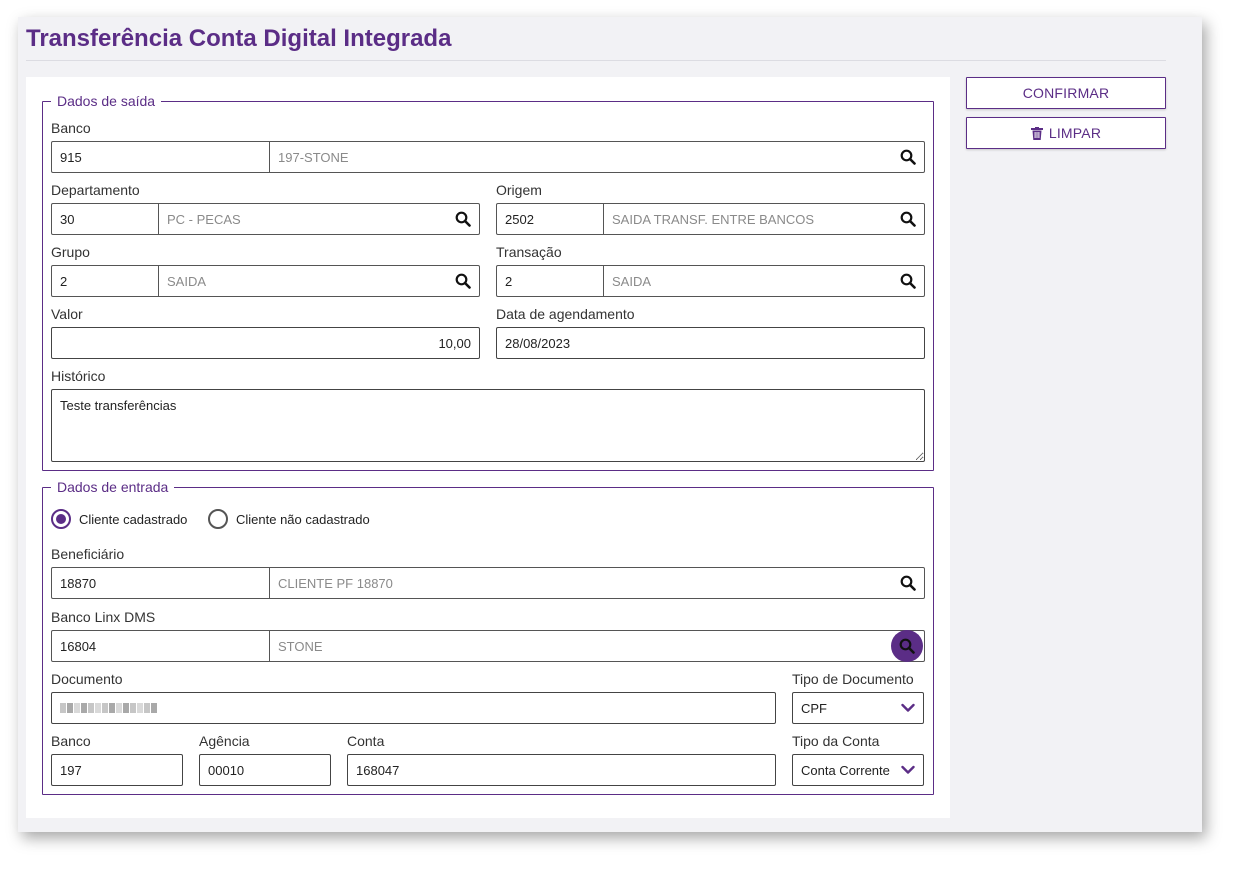 This screenshot has width=1250, height=880. Describe the element at coordinates (853, 679) in the screenshot. I see `tipo-documento-label: Tipo de Documento` at that location.